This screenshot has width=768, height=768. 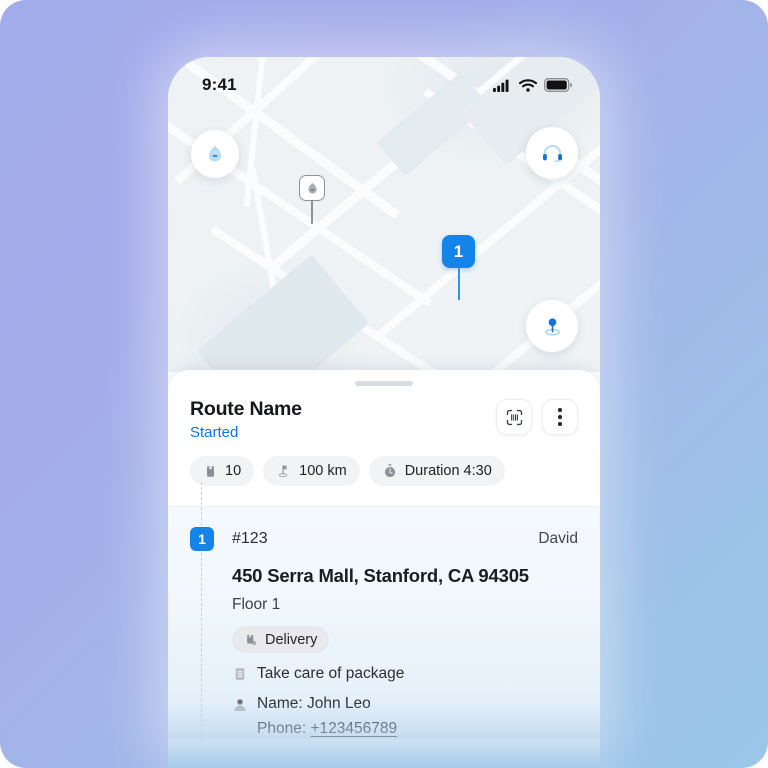 What do you see at coordinates (458, 284) in the screenshot?
I see `stop-marker-stem` at bounding box center [458, 284].